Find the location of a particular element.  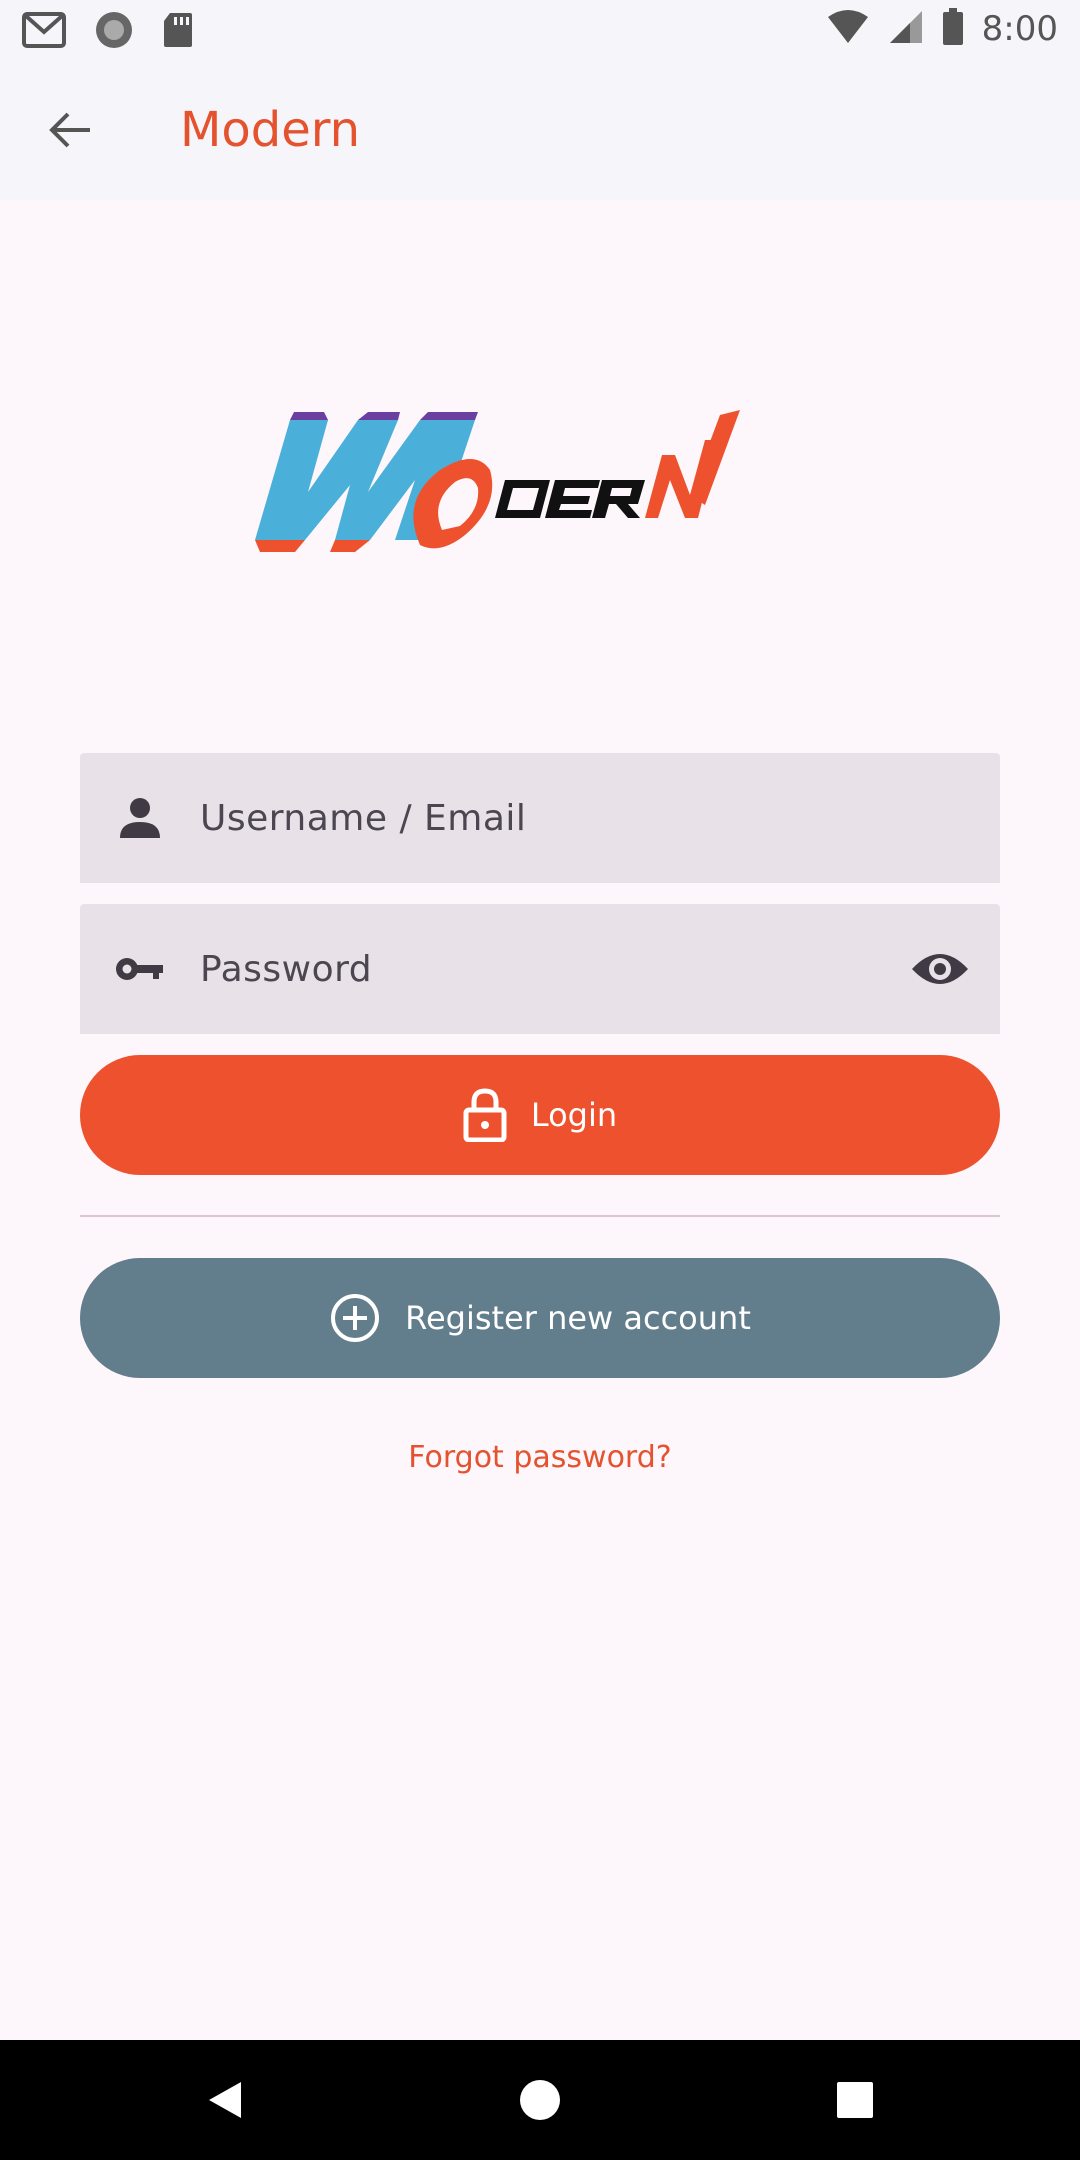

key-icon is located at coordinates (139, 969).